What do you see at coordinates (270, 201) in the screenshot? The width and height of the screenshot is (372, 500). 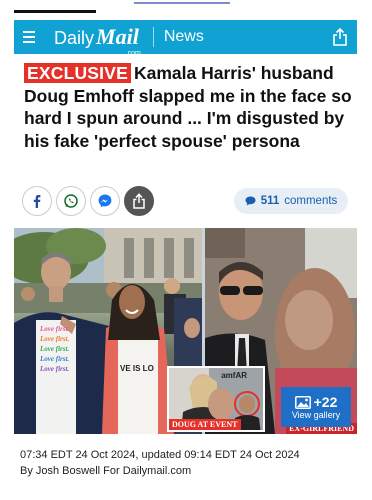 I see `comments-count: 511` at bounding box center [270, 201].